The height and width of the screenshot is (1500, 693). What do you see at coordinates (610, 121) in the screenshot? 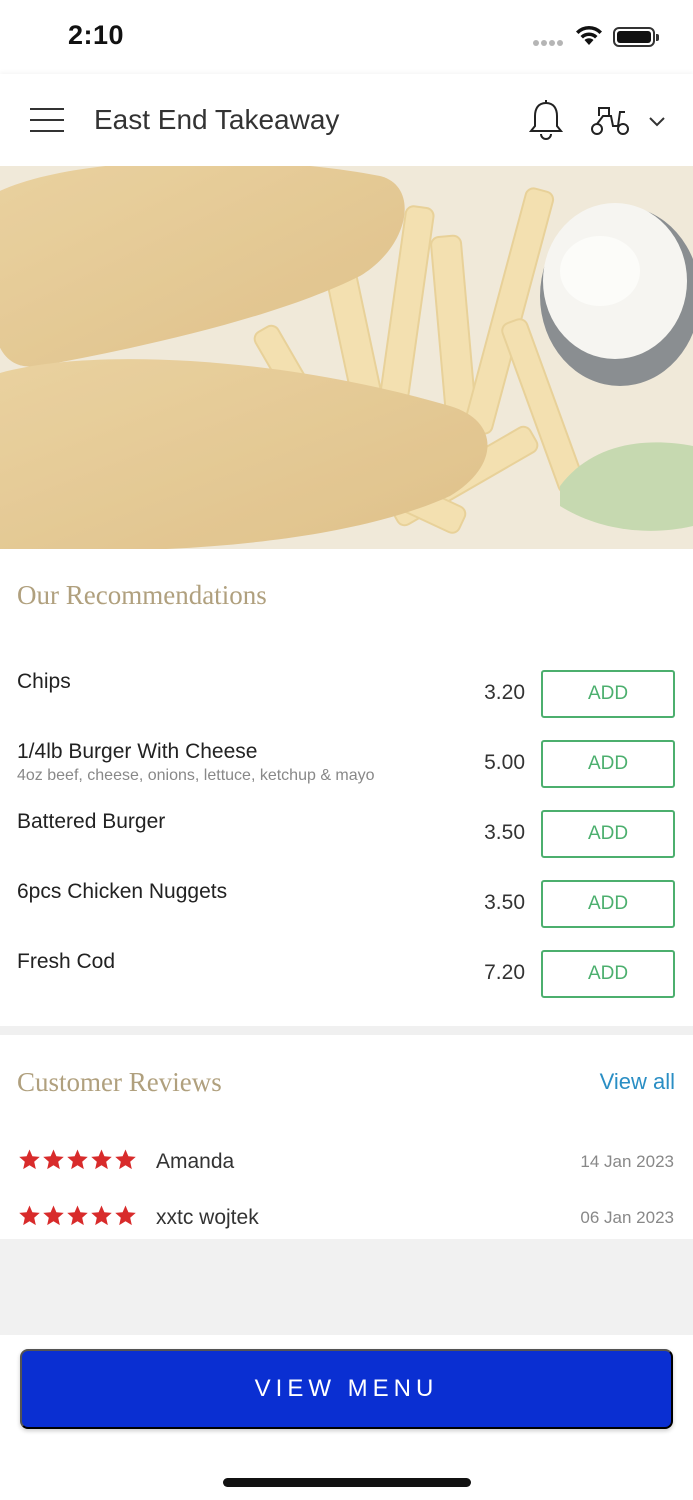
I see `scooter-icon` at bounding box center [610, 121].